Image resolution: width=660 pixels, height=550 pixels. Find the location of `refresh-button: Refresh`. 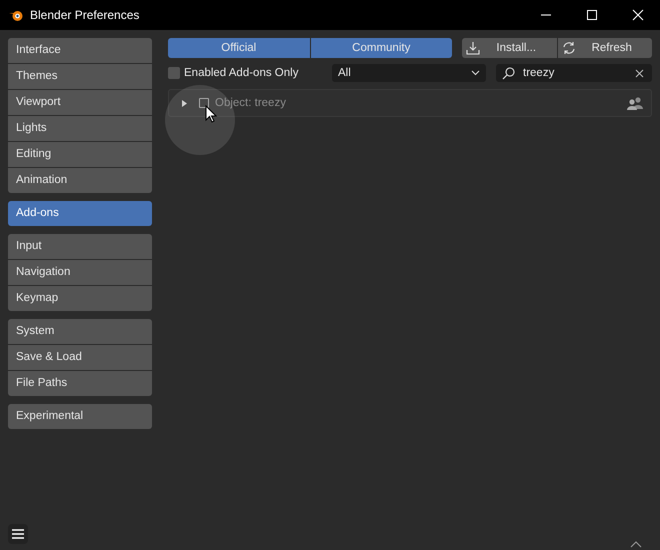

refresh-button: Refresh is located at coordinates (605, 48).